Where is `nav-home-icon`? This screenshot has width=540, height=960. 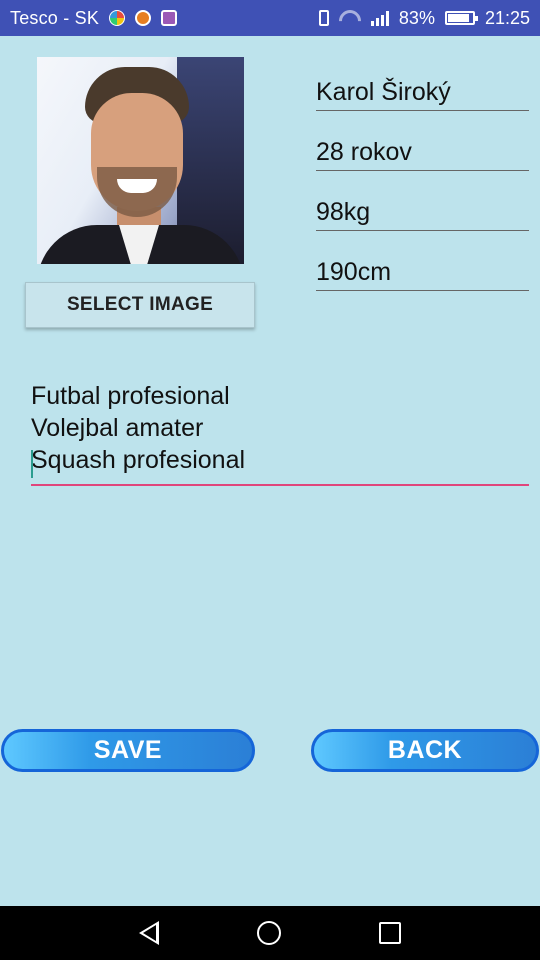 nav-home-icon is located at coordinates (269, 933).